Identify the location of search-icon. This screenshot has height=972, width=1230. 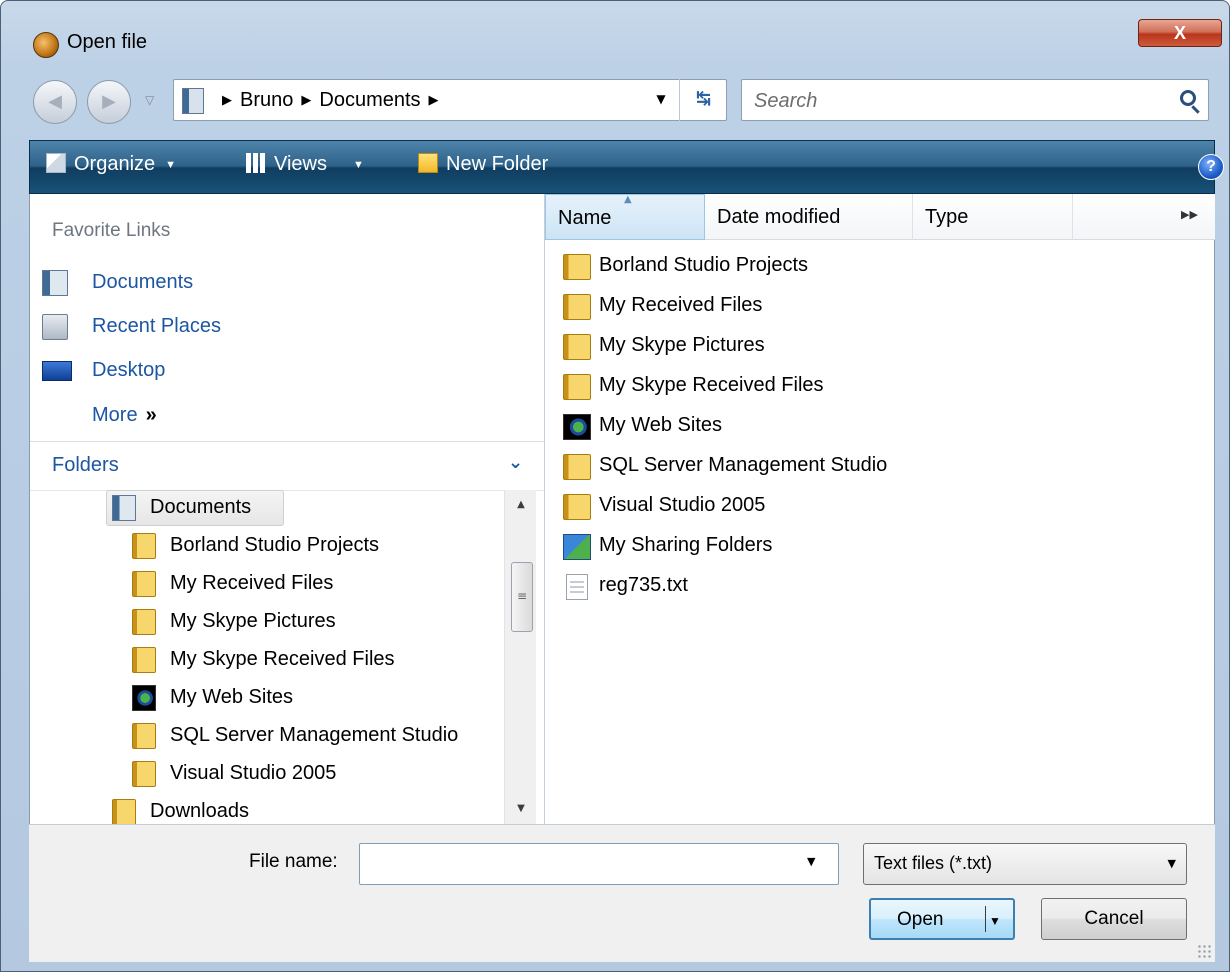
(1188, 98).